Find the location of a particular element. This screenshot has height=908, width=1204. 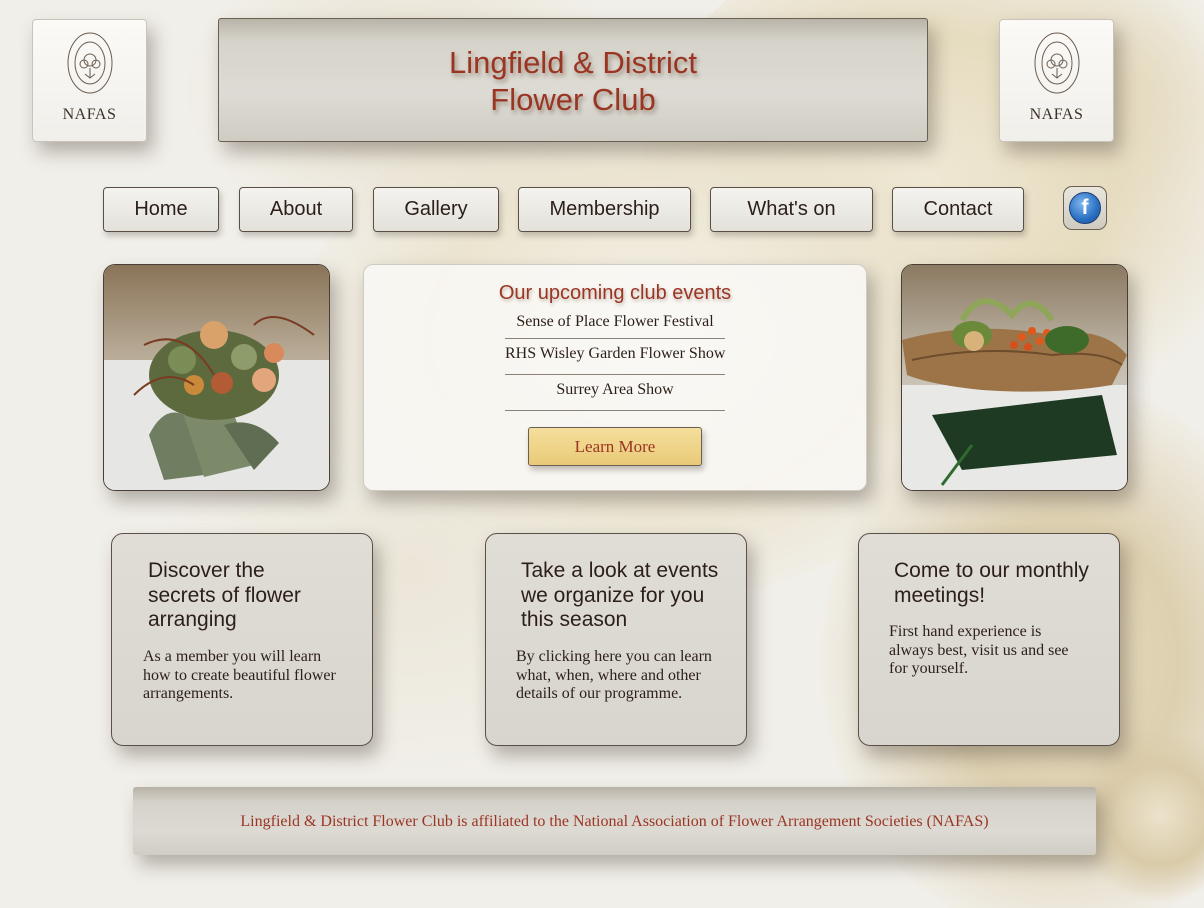

events-heading: Our upcoming club events is located at coordinates (615, 293).